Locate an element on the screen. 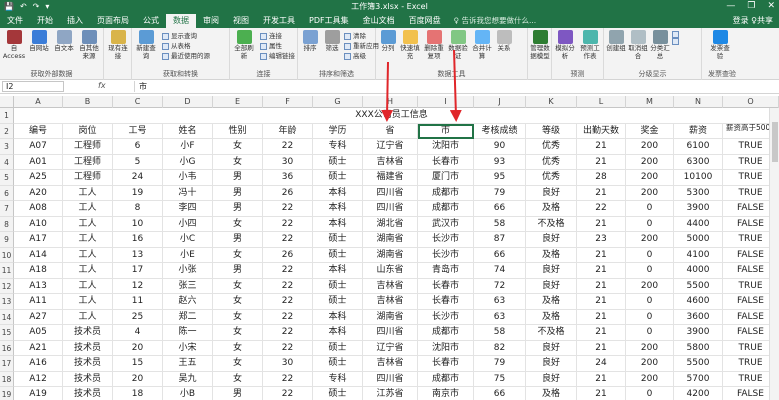 The image size is (779, 400). data-cell: 6100 is located at coordinates (698, 147).